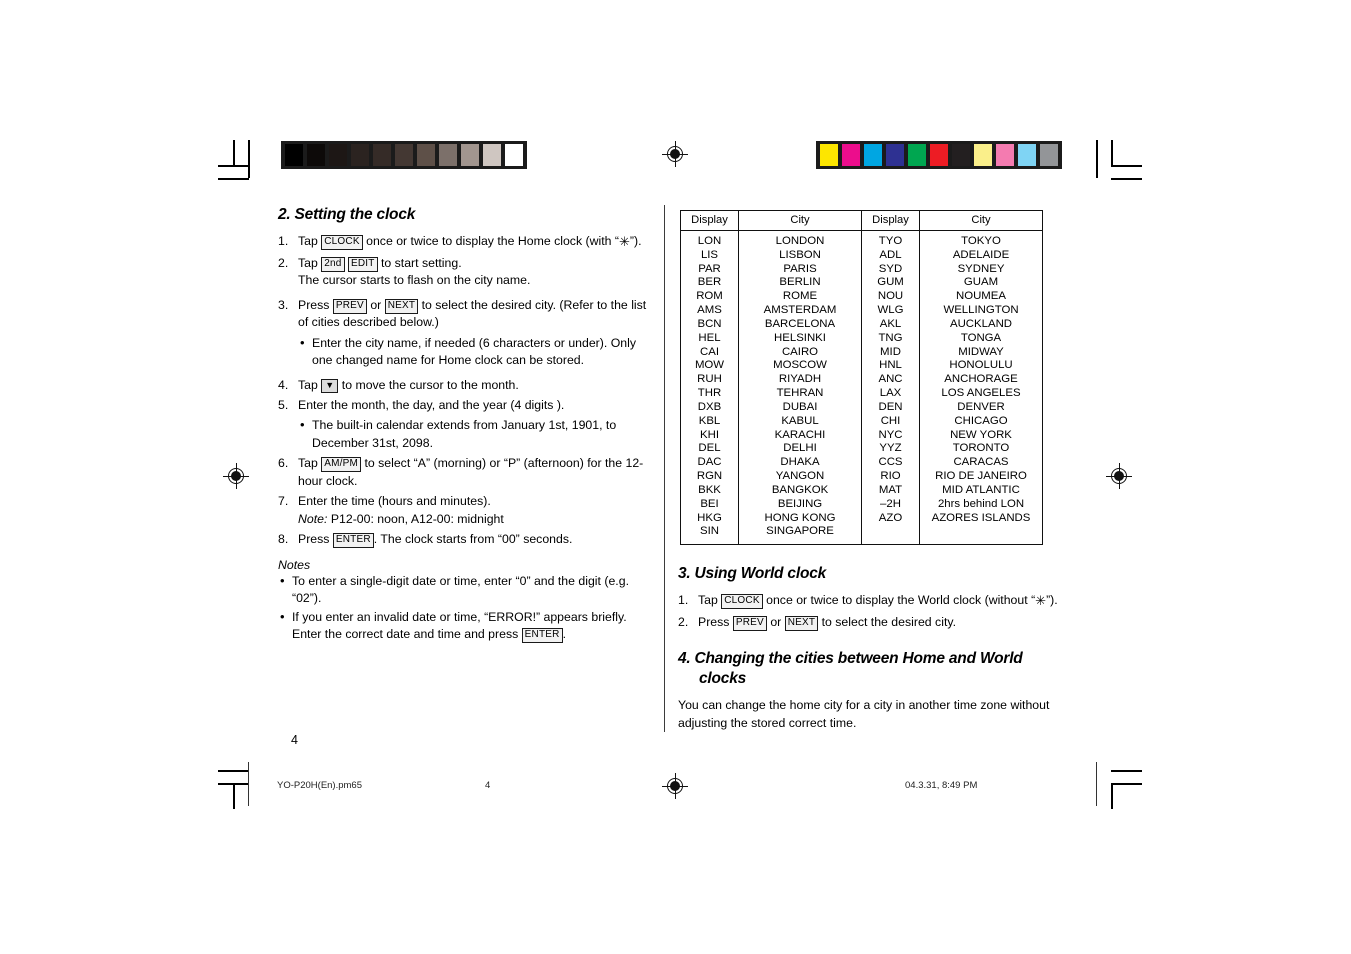 Image resolution: width=1351 pixels, height=954 pixels. What do you see at coordinates (873, 573) in the screenshot?
I see `section-3-heading: 3. Using World clock` at bounding box center [873, 573].